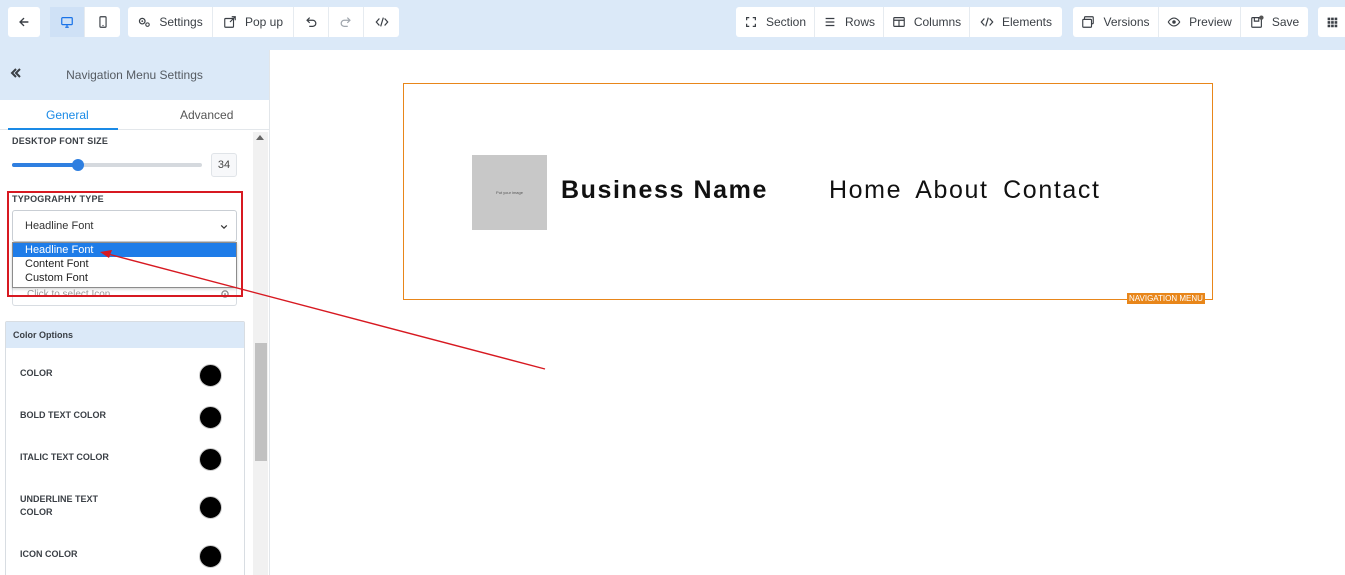 The height and width of the screenshot is (575, 1345). What do you see at coordinates (59, 505) in the screenshot?
I see `underline-text-color-label: UNDERLINE TEXT COLOR` at bounding box center [59, 505].